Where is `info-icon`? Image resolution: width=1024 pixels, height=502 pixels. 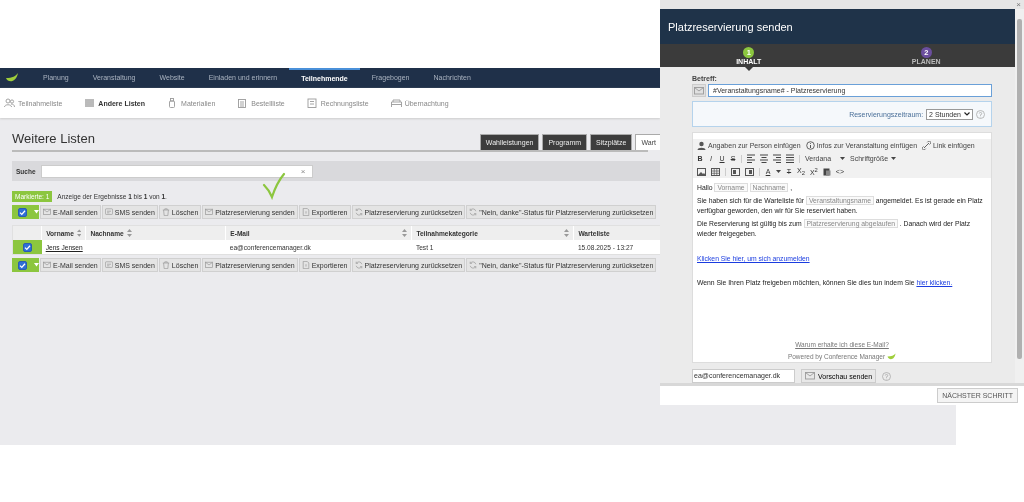 info-icon is located at coordinates (810, 146).